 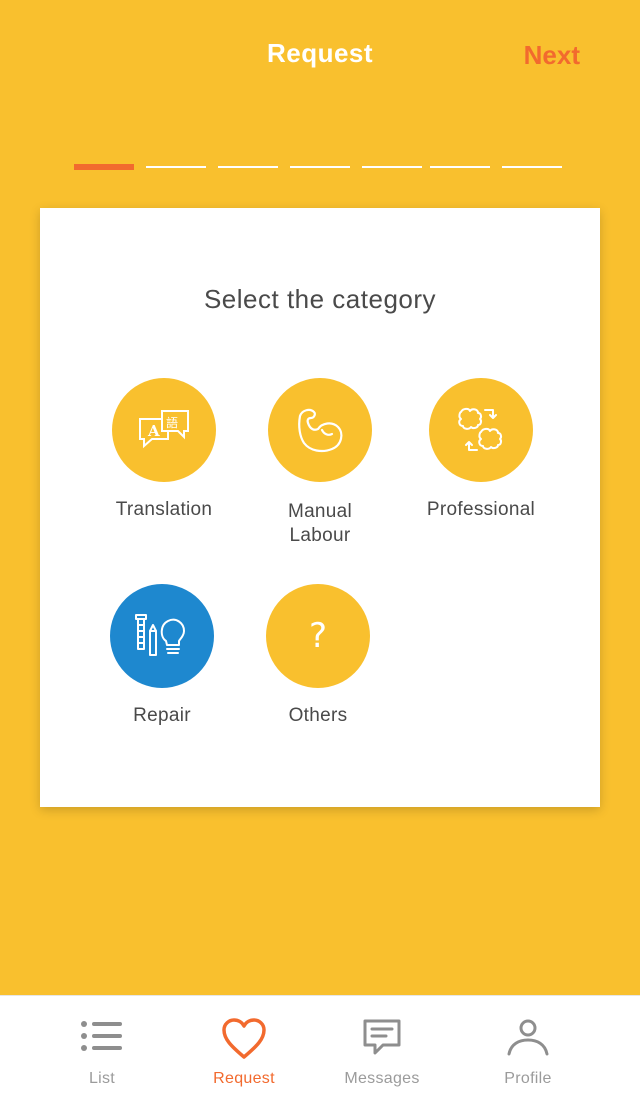 I want to click on category-label: Repair, so click(x=162, y=715).